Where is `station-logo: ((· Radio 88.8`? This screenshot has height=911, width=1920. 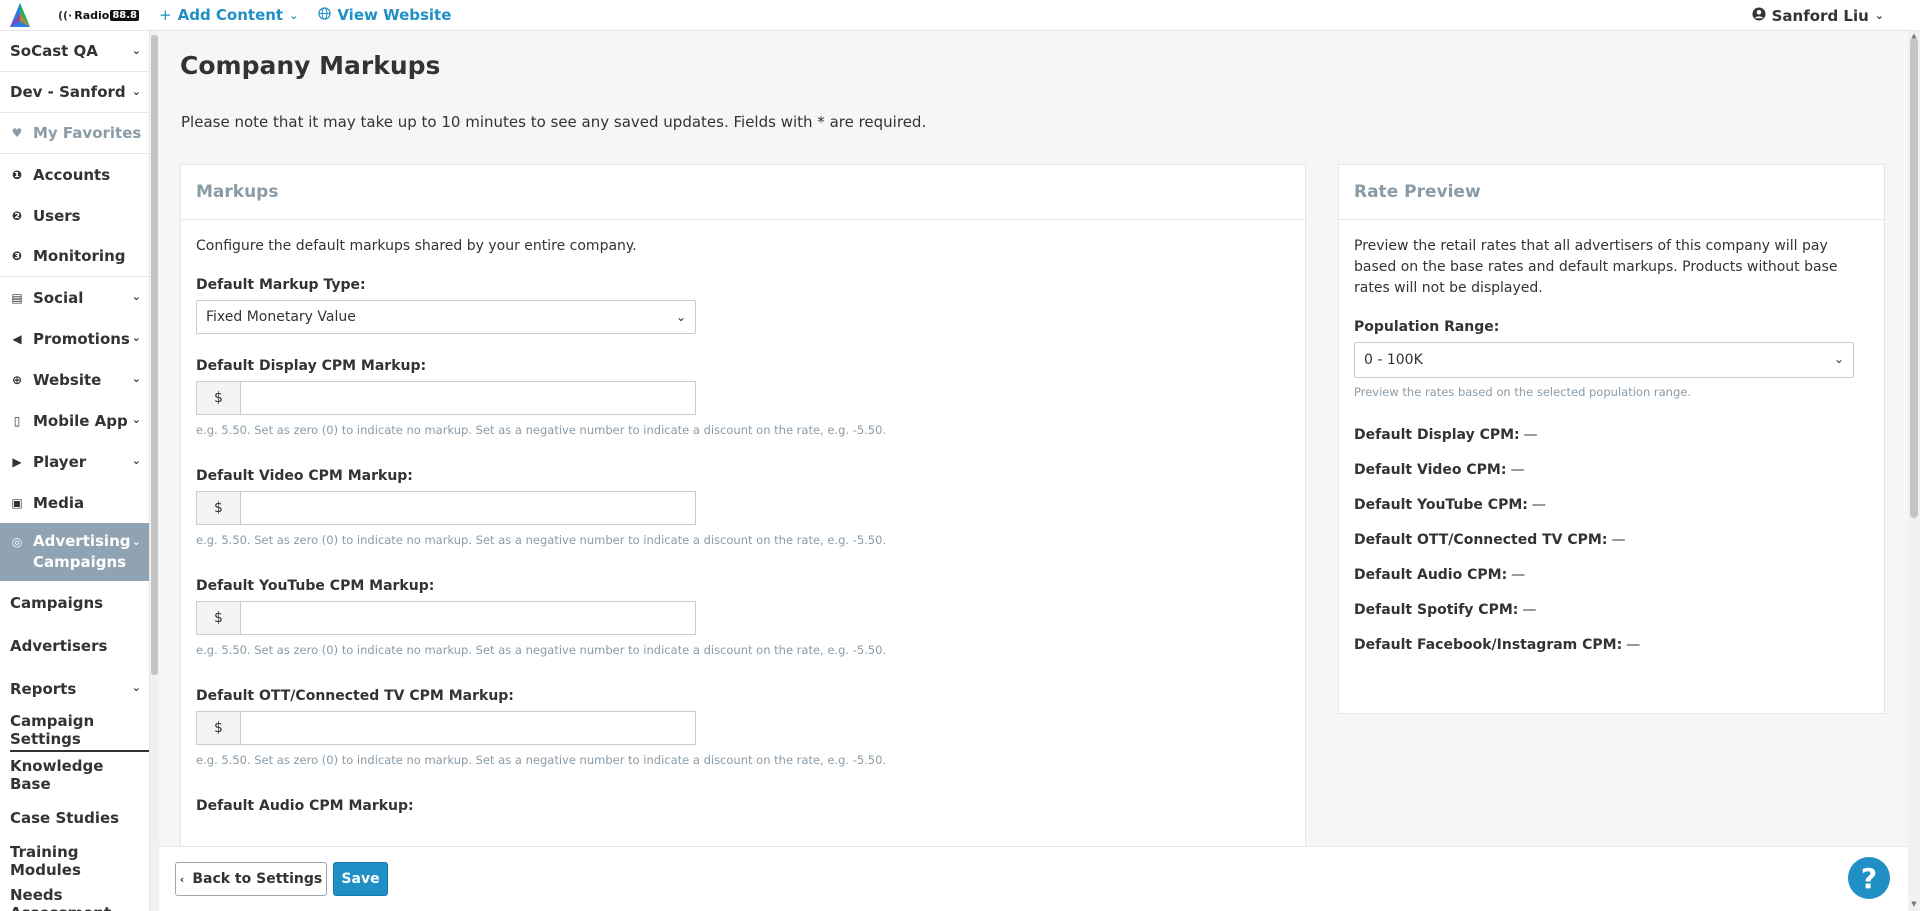
station-logo: ((· Radio 88.8 is located at coordinates (99, 15).